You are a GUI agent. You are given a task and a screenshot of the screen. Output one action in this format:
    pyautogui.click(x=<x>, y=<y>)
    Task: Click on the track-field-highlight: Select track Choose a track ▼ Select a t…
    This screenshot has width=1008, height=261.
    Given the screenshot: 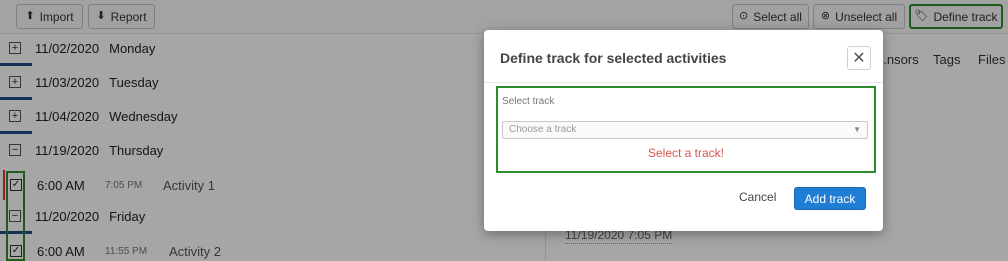 What is the action you would take?
    pyautogui.click(x=686, y=129)
    